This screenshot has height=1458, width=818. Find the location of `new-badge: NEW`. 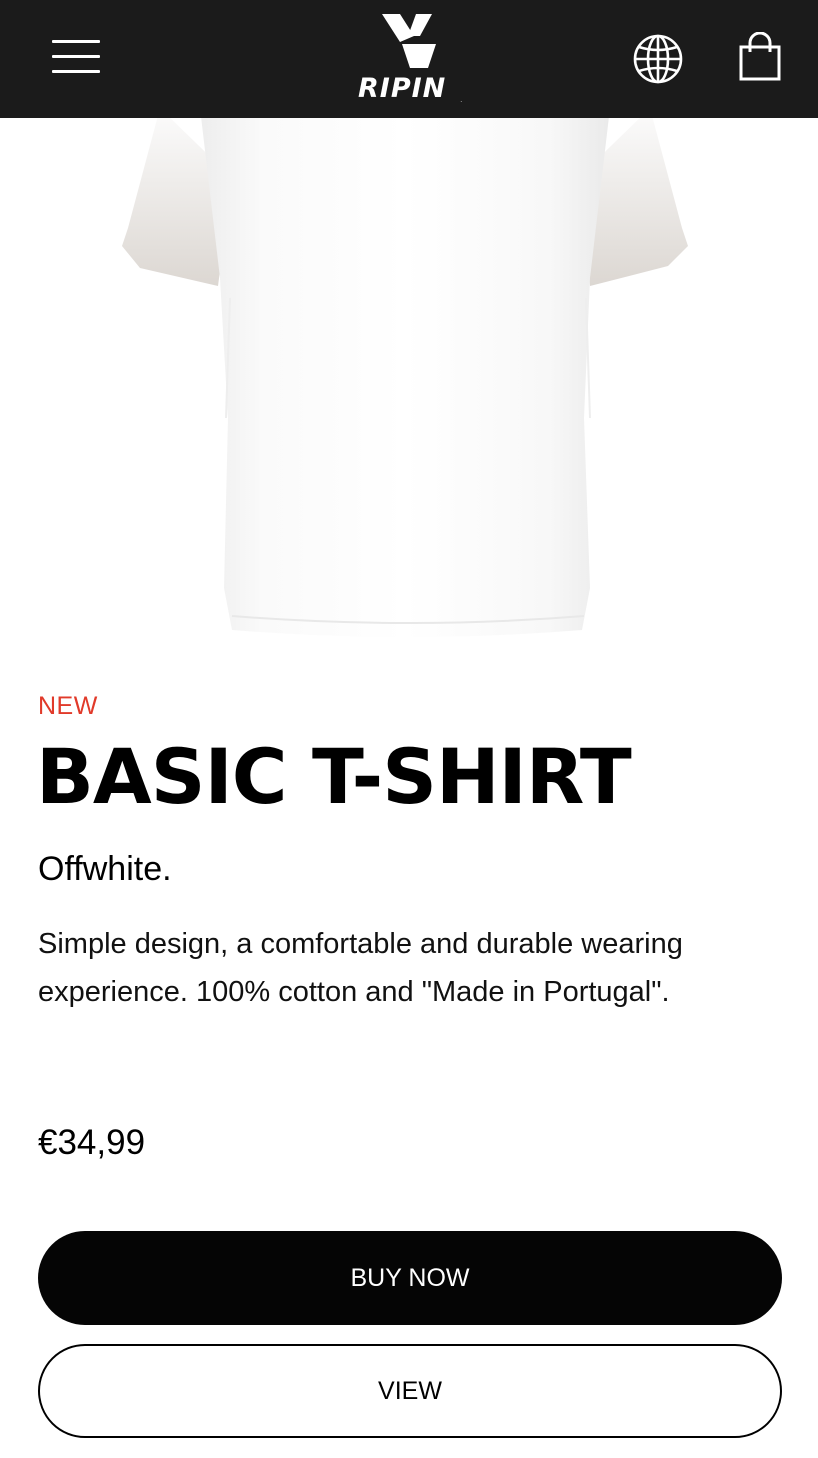

new-badge: NEW is located at coordinates (68, 706).